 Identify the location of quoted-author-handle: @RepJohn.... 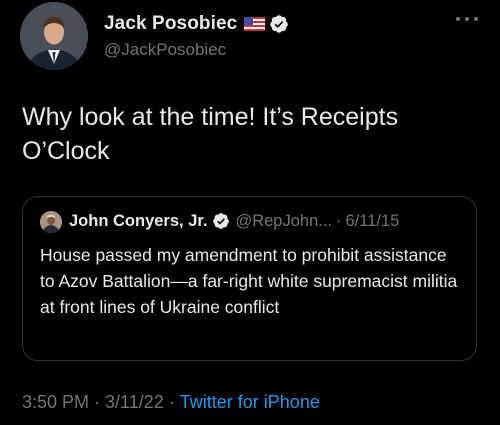
(284, 220).